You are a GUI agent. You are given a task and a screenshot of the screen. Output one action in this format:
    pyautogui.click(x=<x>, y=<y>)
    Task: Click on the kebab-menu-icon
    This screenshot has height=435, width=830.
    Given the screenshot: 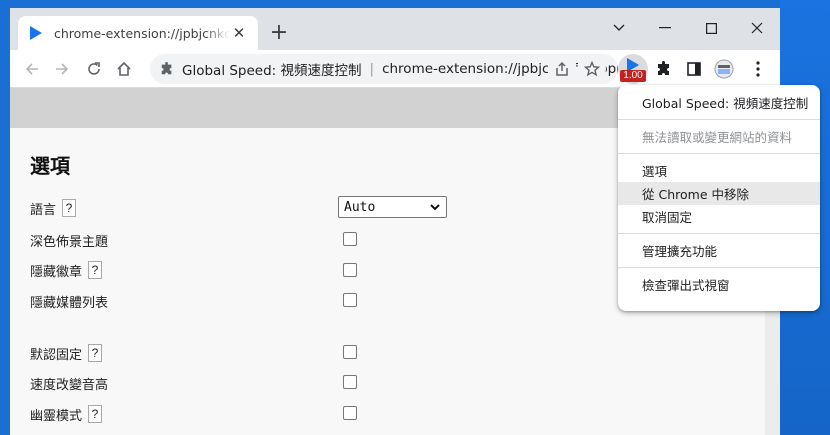 What is the action you would take?
    pyautogui.click(x=758, y=69)
    